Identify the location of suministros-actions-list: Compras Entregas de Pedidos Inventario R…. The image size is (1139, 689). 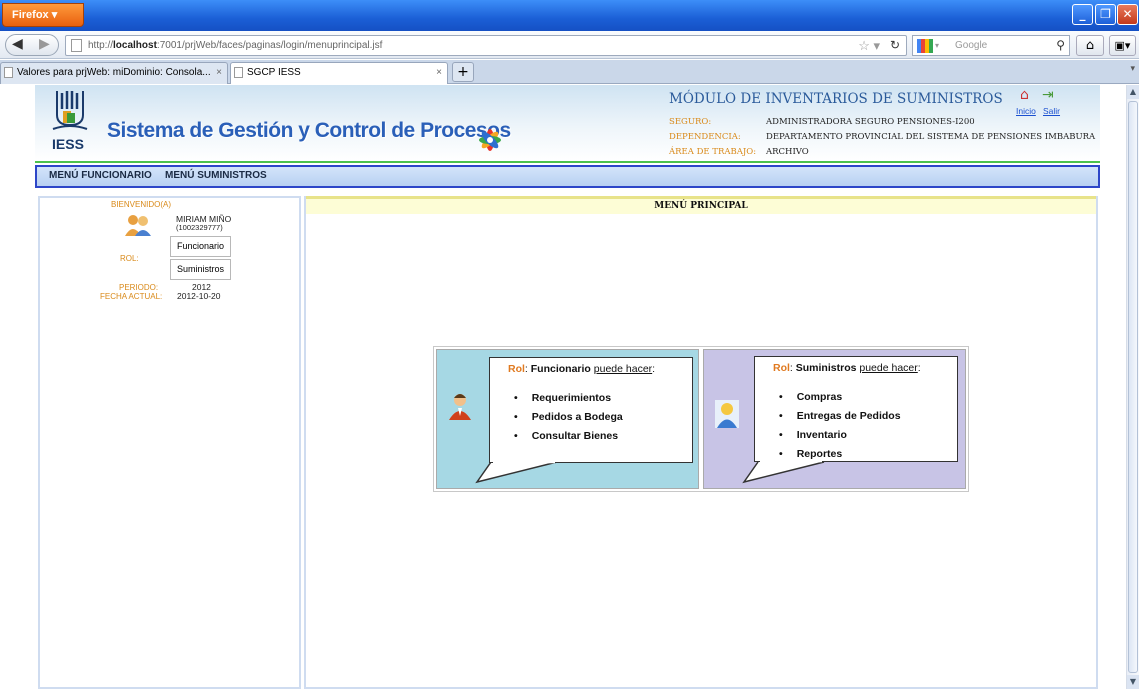
(840, 429).